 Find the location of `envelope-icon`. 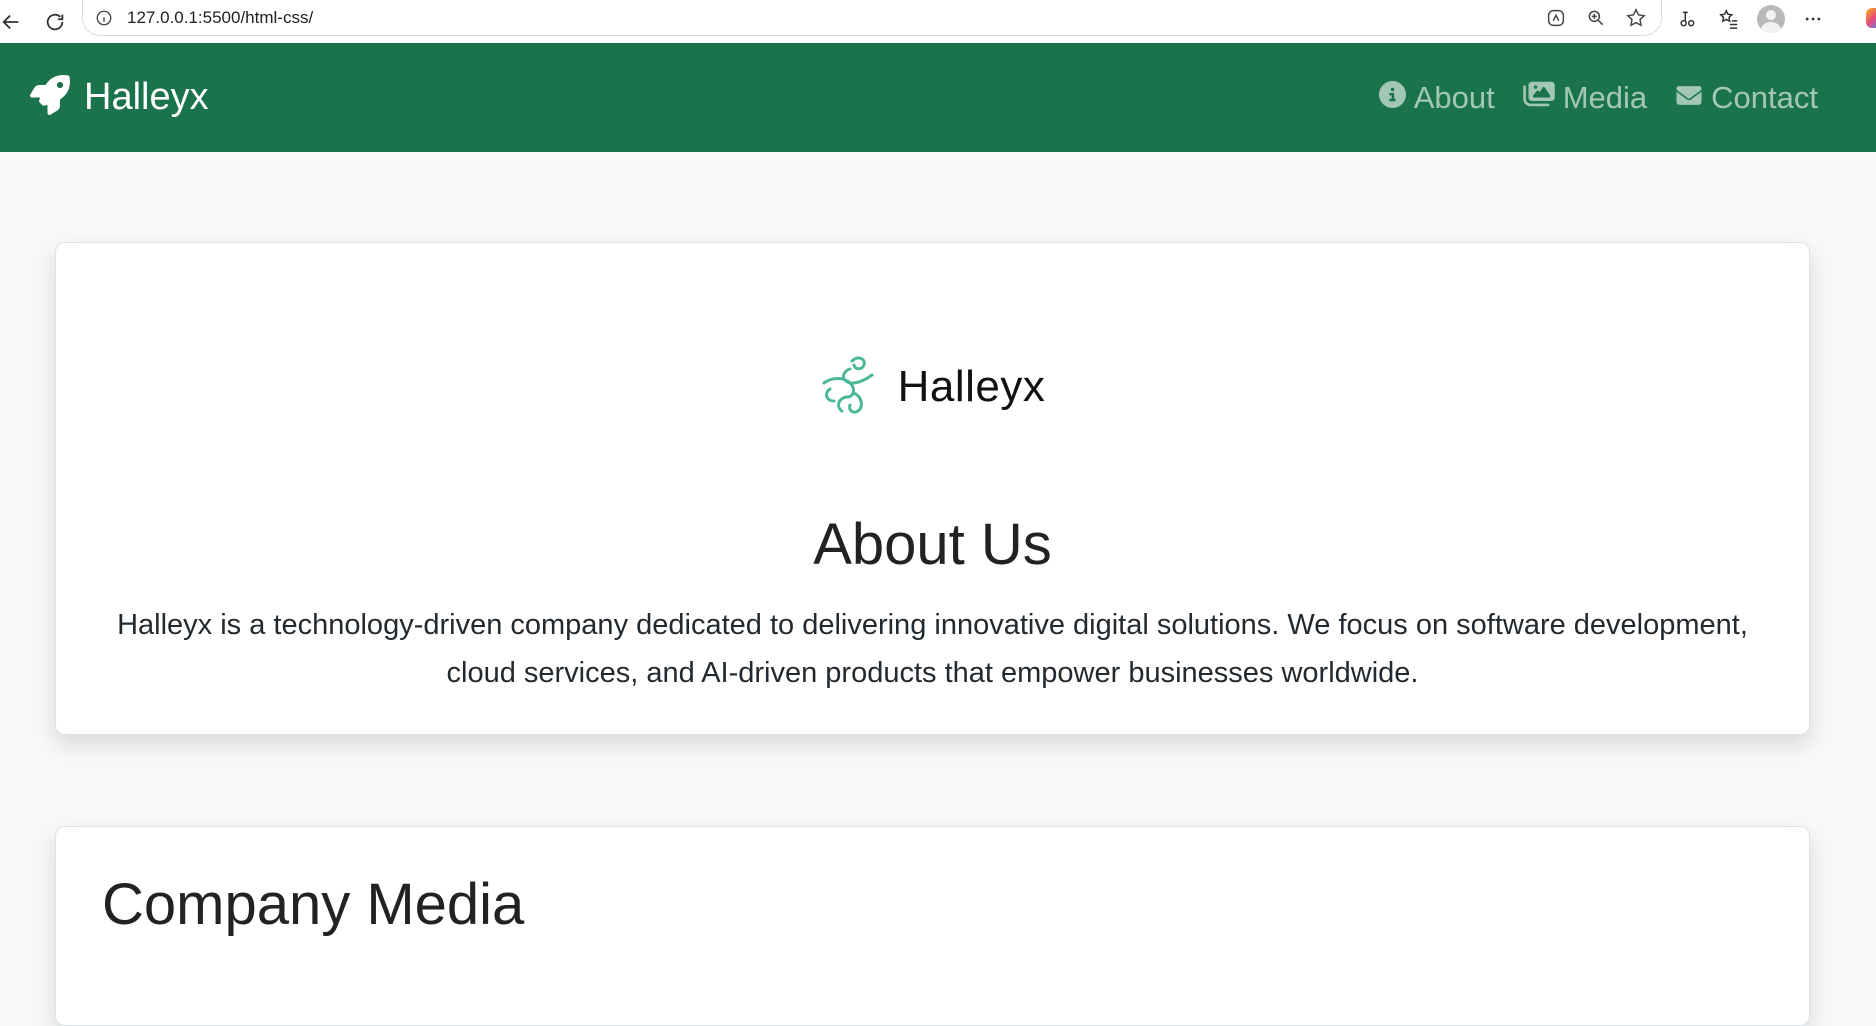

envelope-icon is located at coordinates (1689, 98).